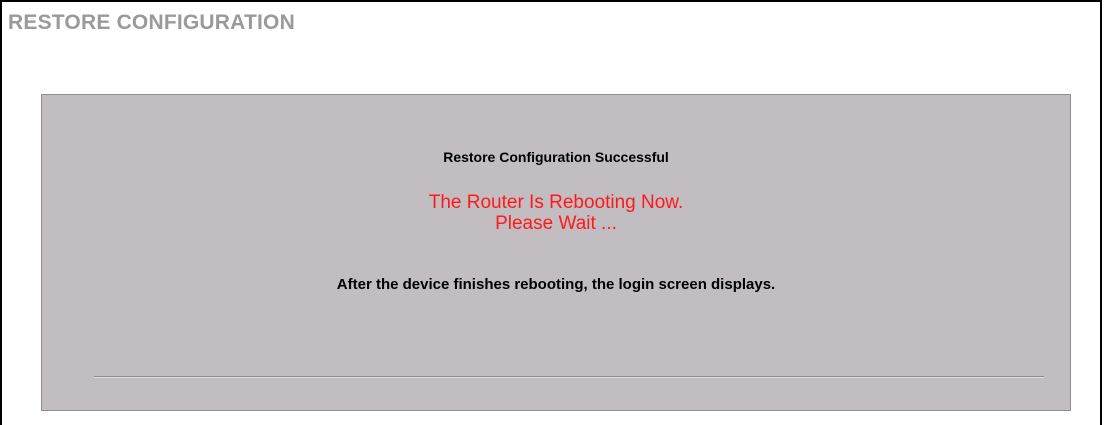 This screenshot has height=425, width=1106. What do you see at coordinates (569, 377) in the screenshot?
I see `panel-divider` at bounding box center [569, 377].